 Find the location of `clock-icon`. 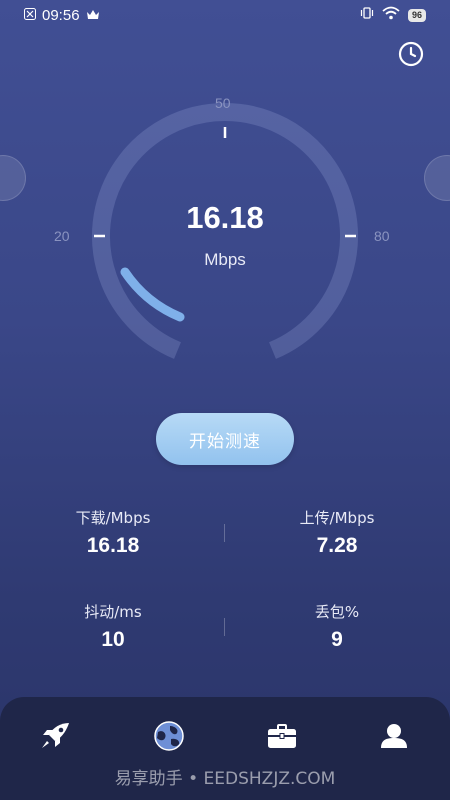

clock-icon is located at coordinates (411, 56).